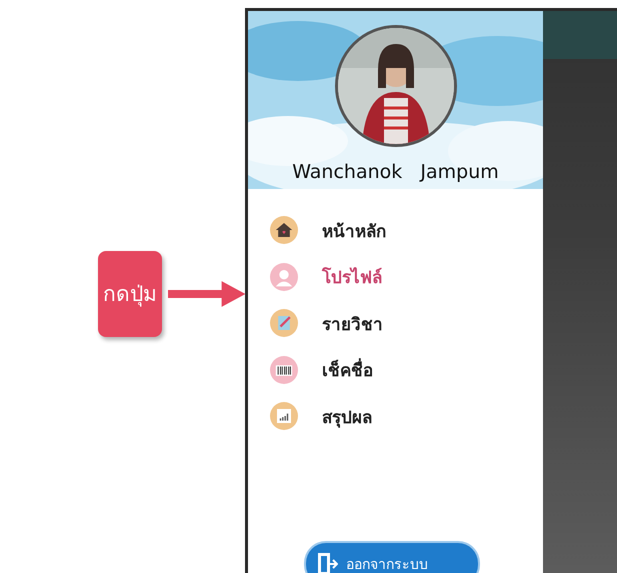 The width and height of the screenshot is (617, 573). I want to click on callout-label: กดปุ่ม, so click(130, 293).